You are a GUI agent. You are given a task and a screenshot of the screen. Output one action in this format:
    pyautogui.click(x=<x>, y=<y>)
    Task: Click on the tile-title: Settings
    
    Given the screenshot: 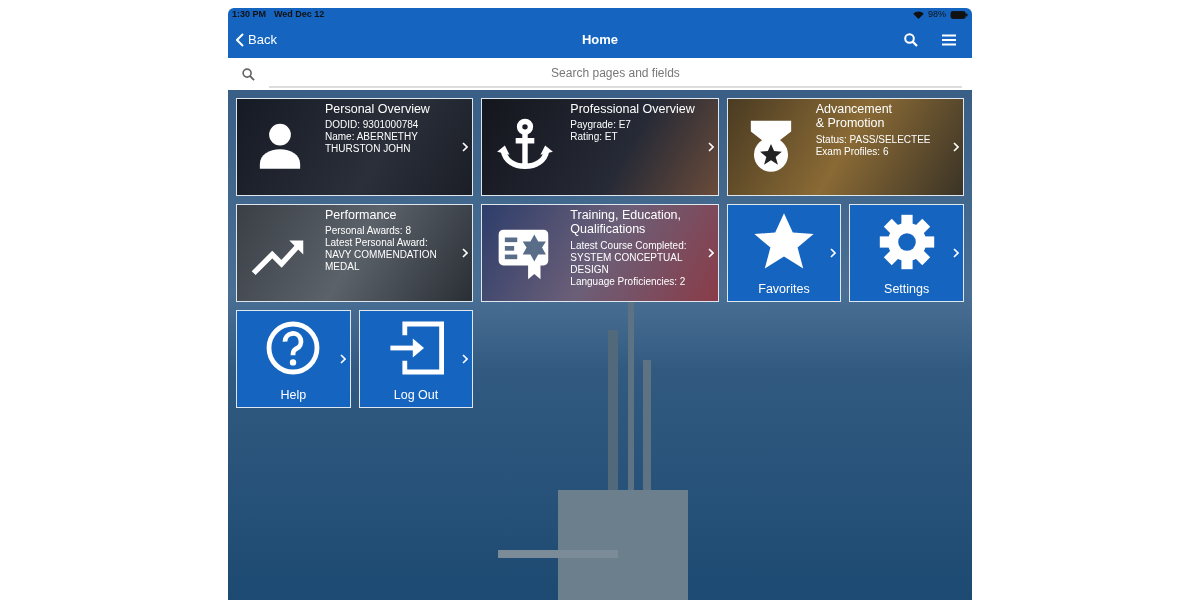 What is the action you would take?
    pyautogui.click(x=907, y=290)
    